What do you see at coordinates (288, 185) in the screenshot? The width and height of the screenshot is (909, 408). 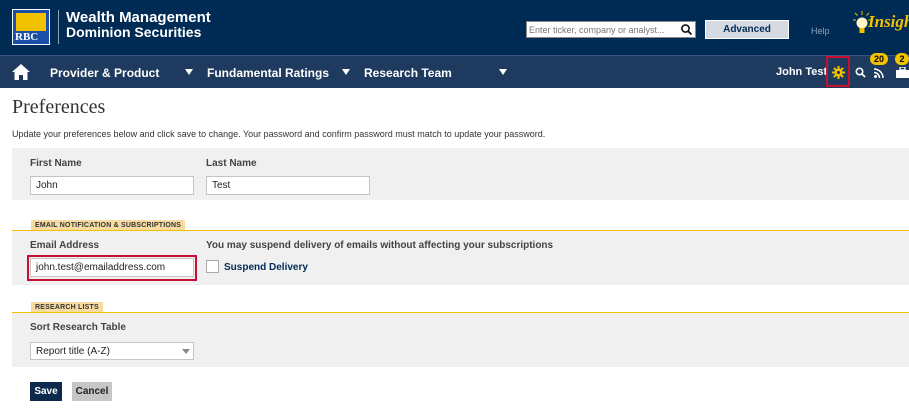 I see `last-name-field: Test` at bounding box center [288, 185].